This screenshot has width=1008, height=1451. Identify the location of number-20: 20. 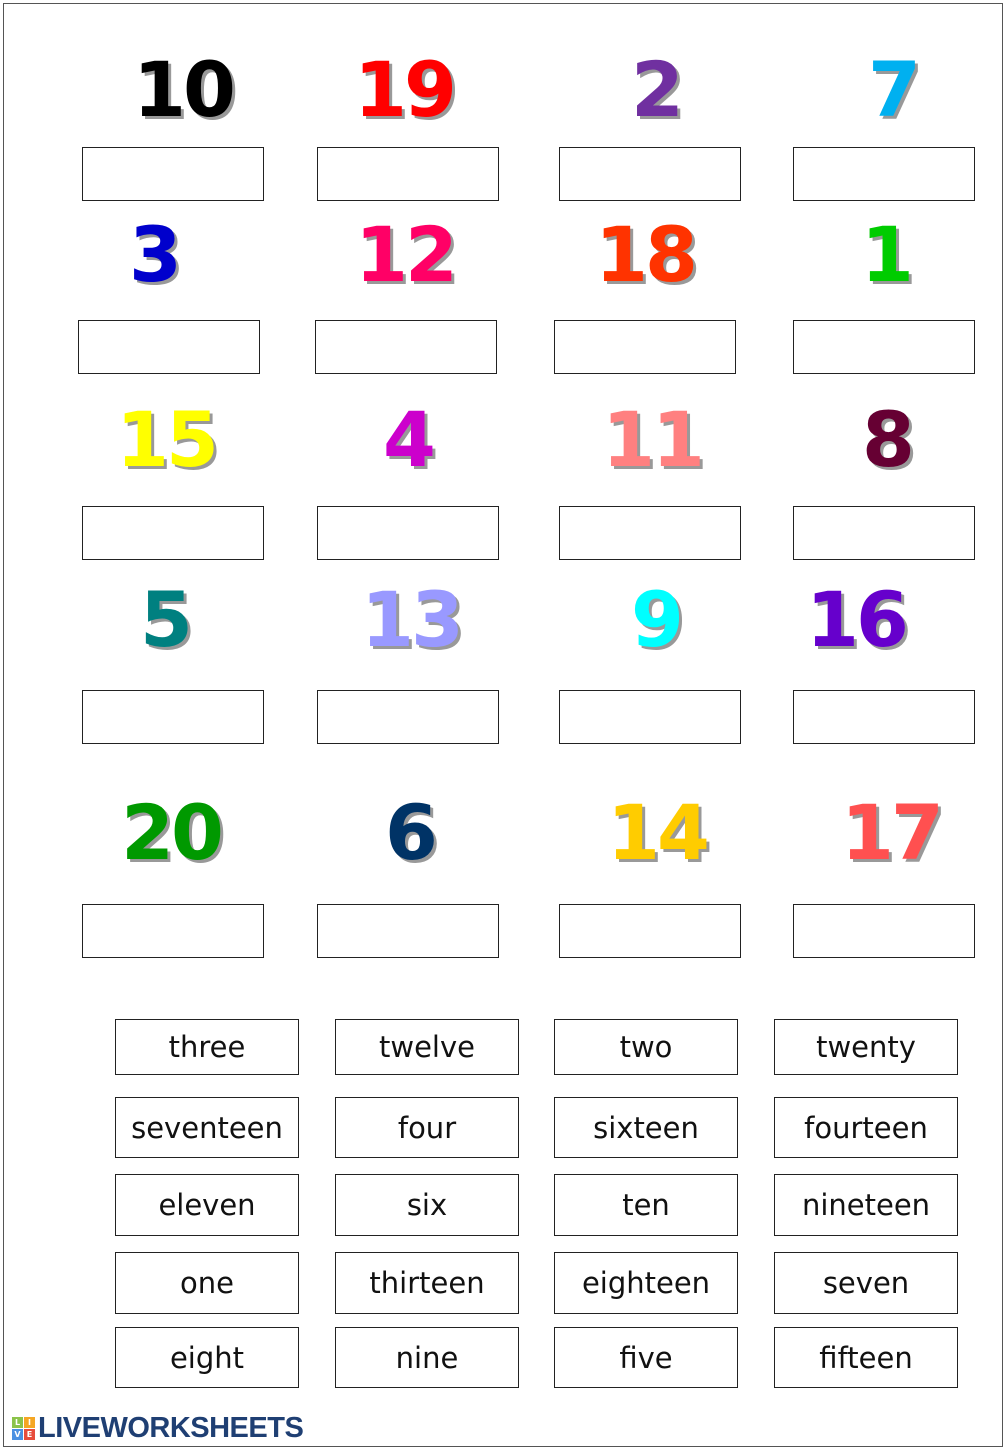
(172, 832).